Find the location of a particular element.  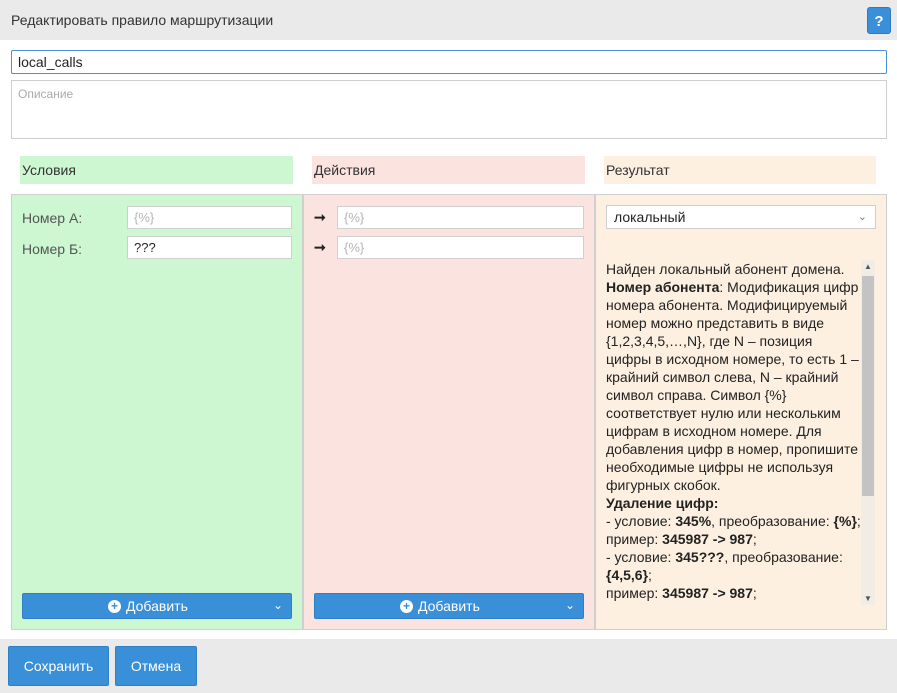

condition-number-a-input is located at coordinates (209, 217).